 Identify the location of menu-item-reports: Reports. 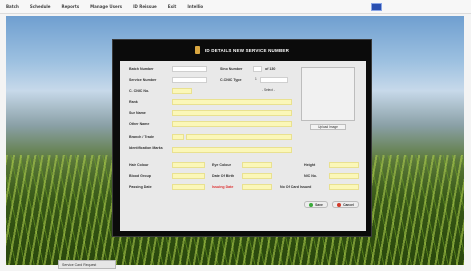
(71, 6).